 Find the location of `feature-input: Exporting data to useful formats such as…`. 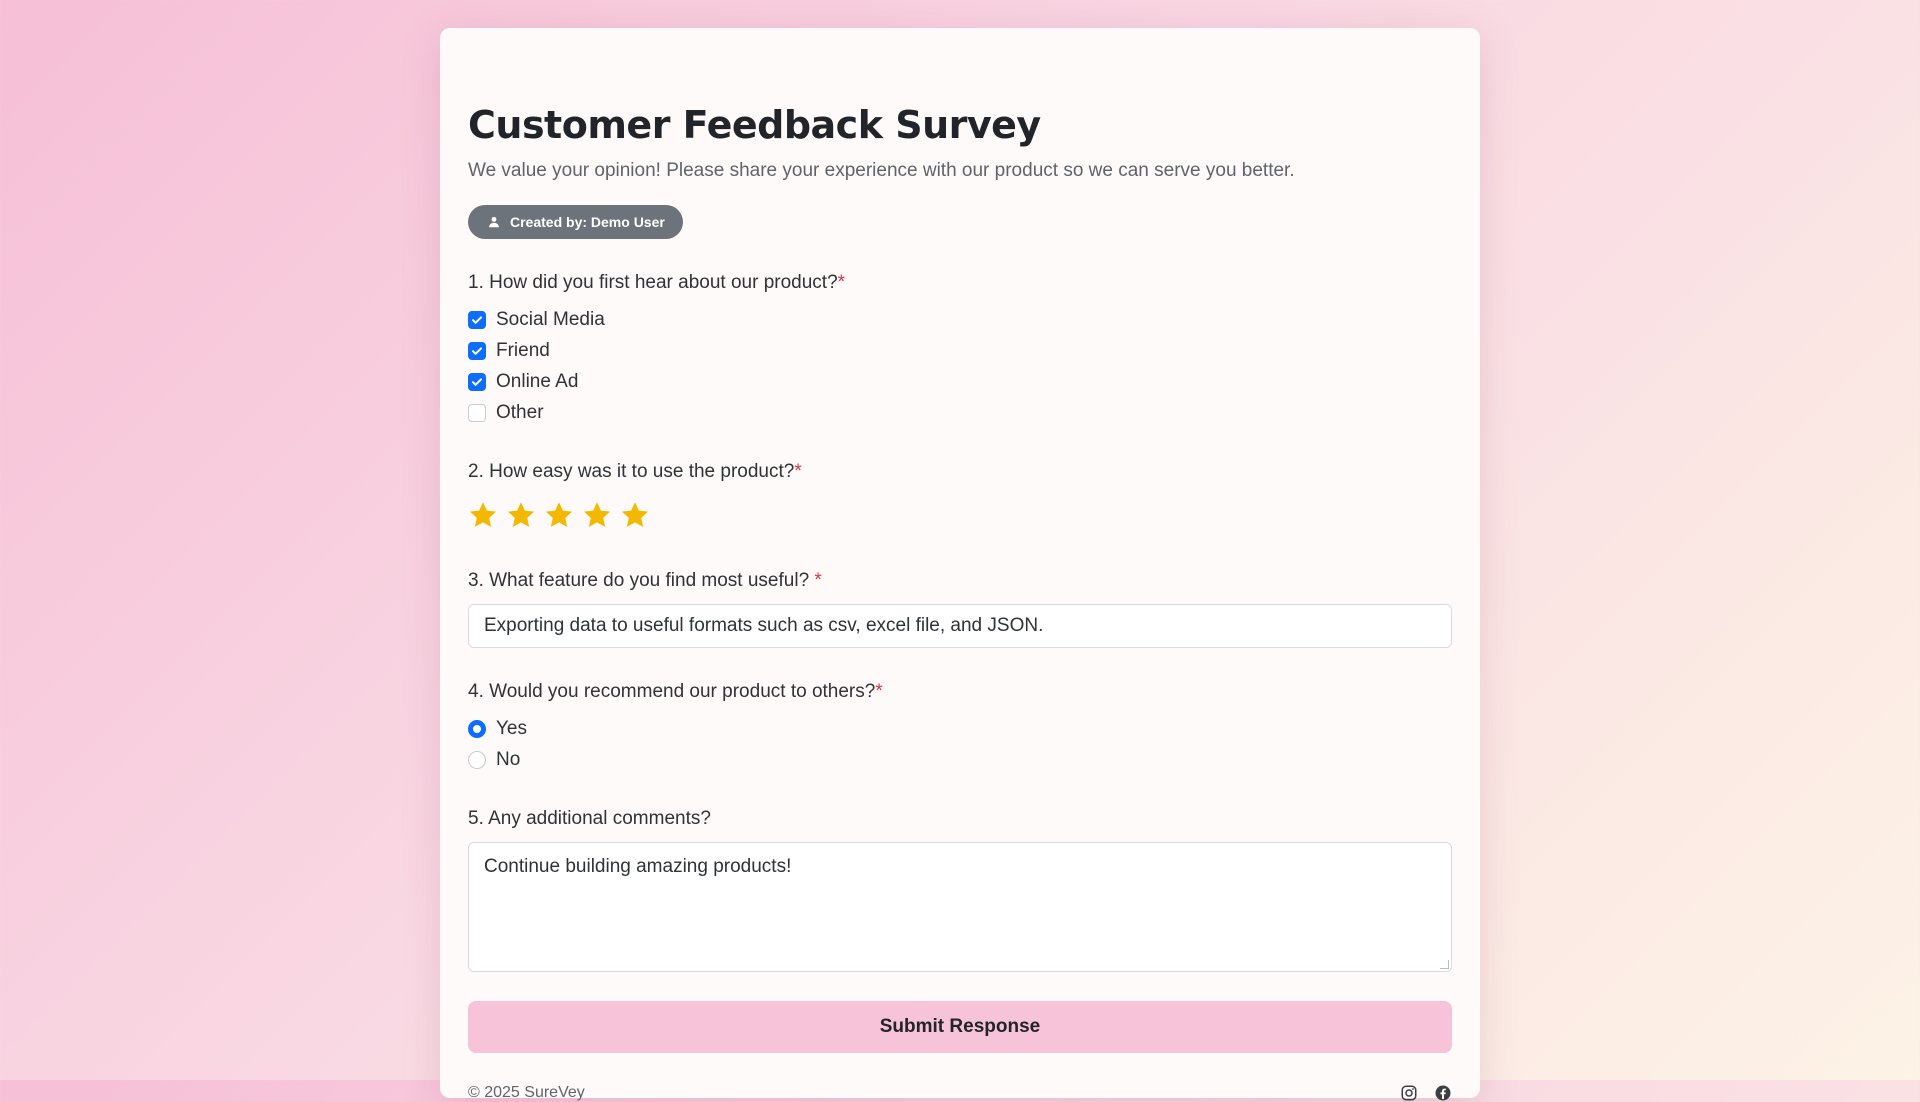

feature-input: Exporting data to useful formats such as… is located at coordinates (960, 626).